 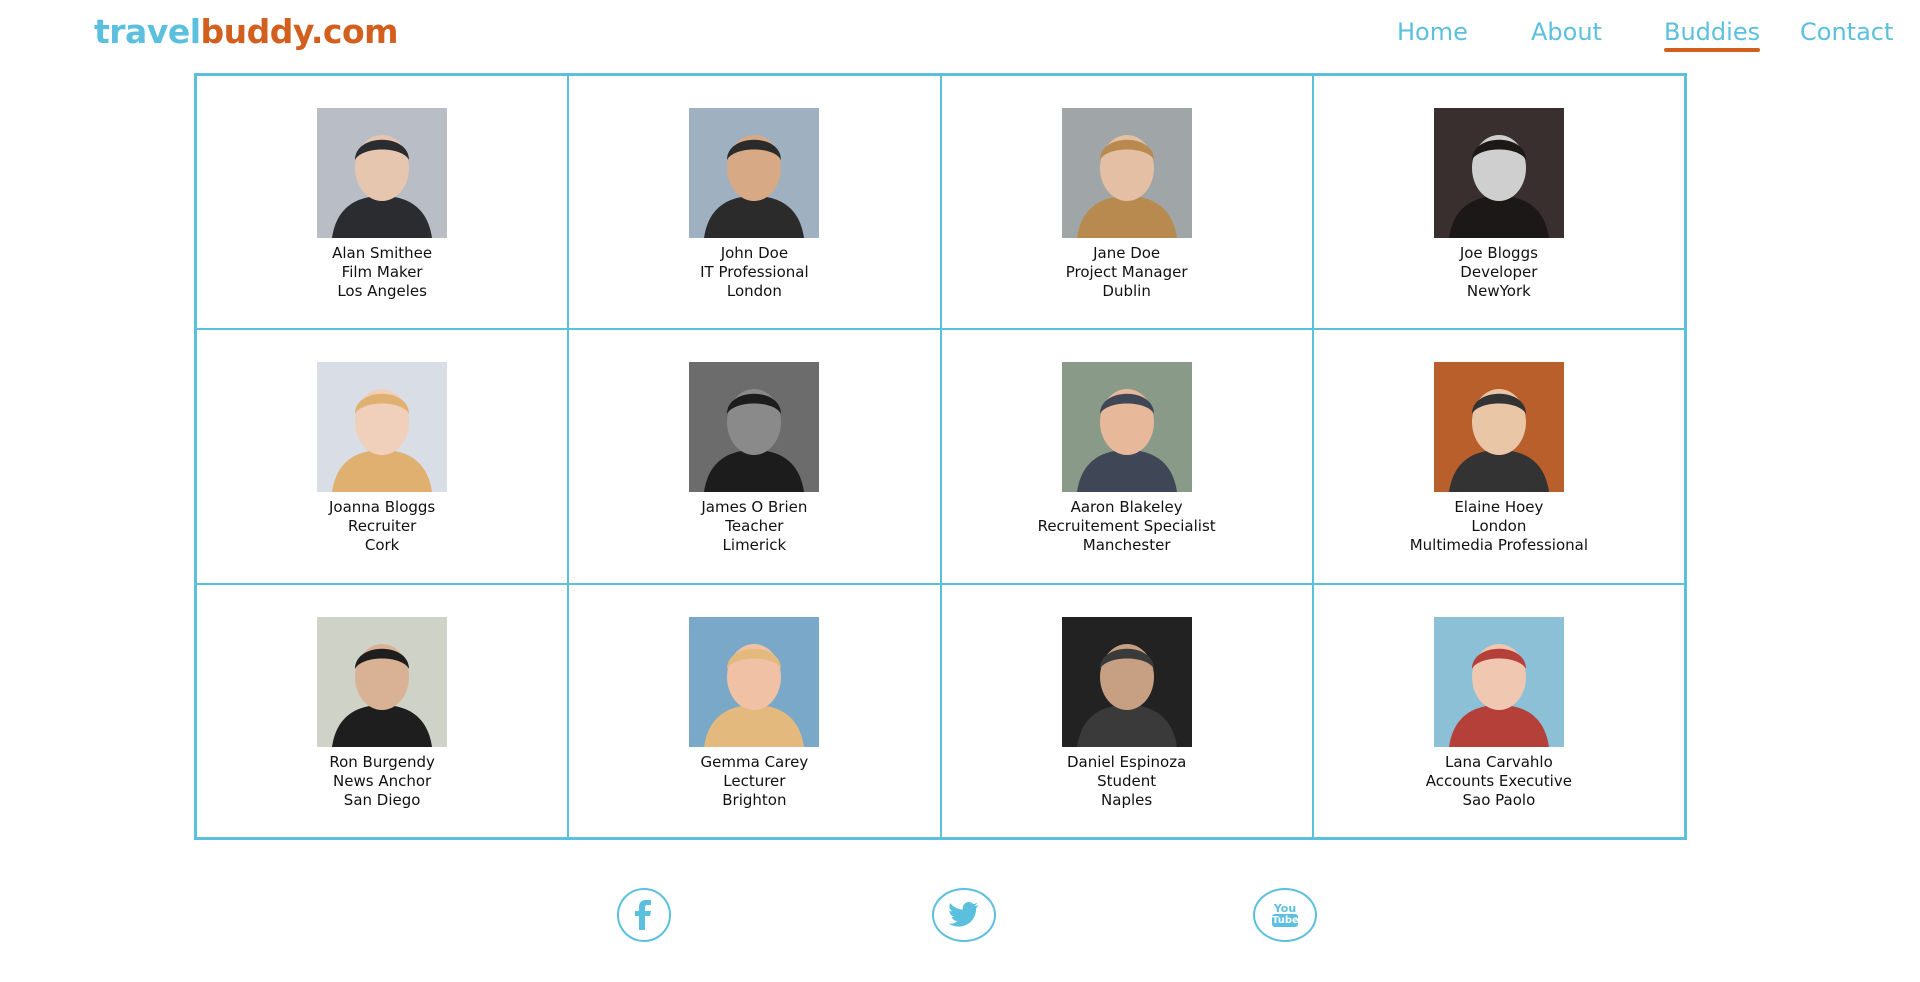 I want to click on buddy-detail-2: Cork, so click(x=382, y=545).